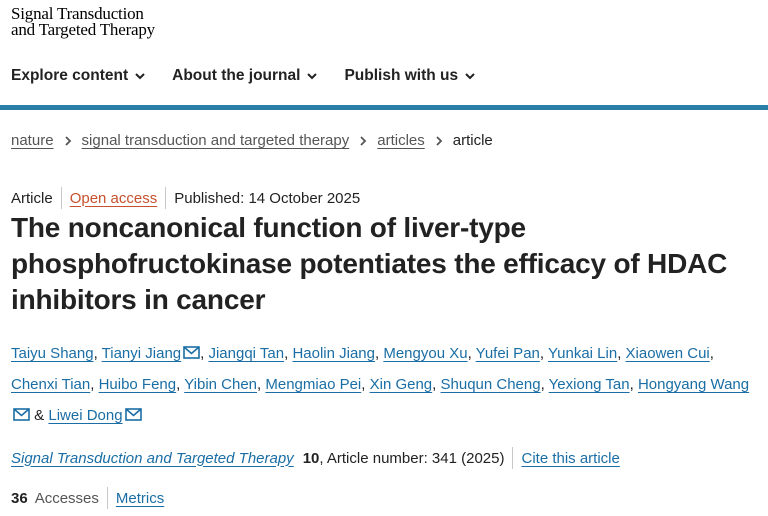 This screenshot has height=516, width=768. Describe the element at coordinates (216, 140) in the screenshot. I see `breadcrumb-journal: signal transduction and targeted therapy` at that location.